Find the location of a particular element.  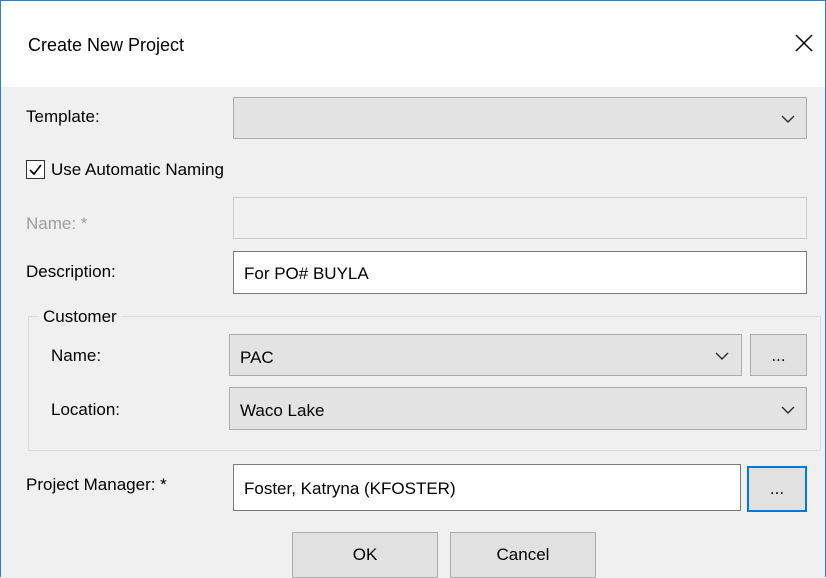

description-label: Description: is located at coordinates (71, 271).